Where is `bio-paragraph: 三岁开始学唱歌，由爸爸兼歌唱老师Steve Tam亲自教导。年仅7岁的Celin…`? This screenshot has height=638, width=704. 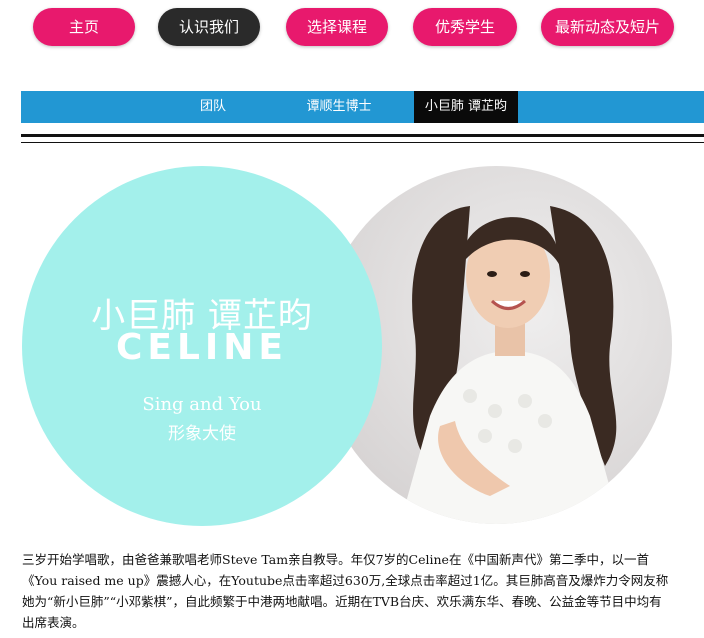
bio-paragraph: 三岁开始学唱歌，由爸爸兼歌唱老师Steve Tam亲自教导。年仅7岁的Celin… is located at coordinates (345, 591).